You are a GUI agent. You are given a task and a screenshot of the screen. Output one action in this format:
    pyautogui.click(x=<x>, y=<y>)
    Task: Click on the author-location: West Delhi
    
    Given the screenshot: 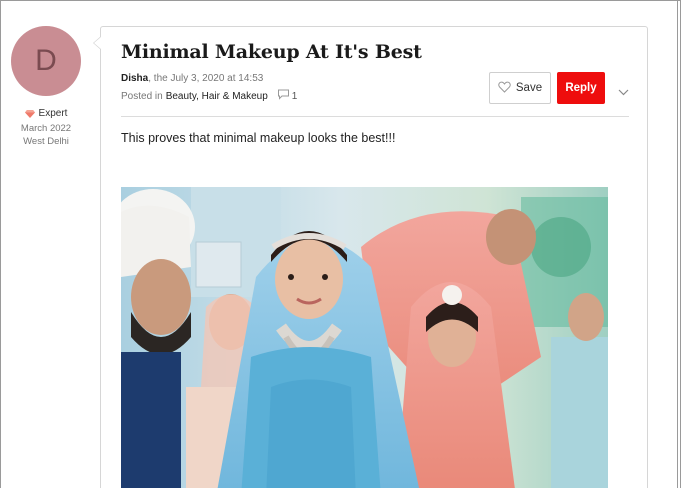 What is the action you would take?
    pyautogui.click(x=46, y=141)
    